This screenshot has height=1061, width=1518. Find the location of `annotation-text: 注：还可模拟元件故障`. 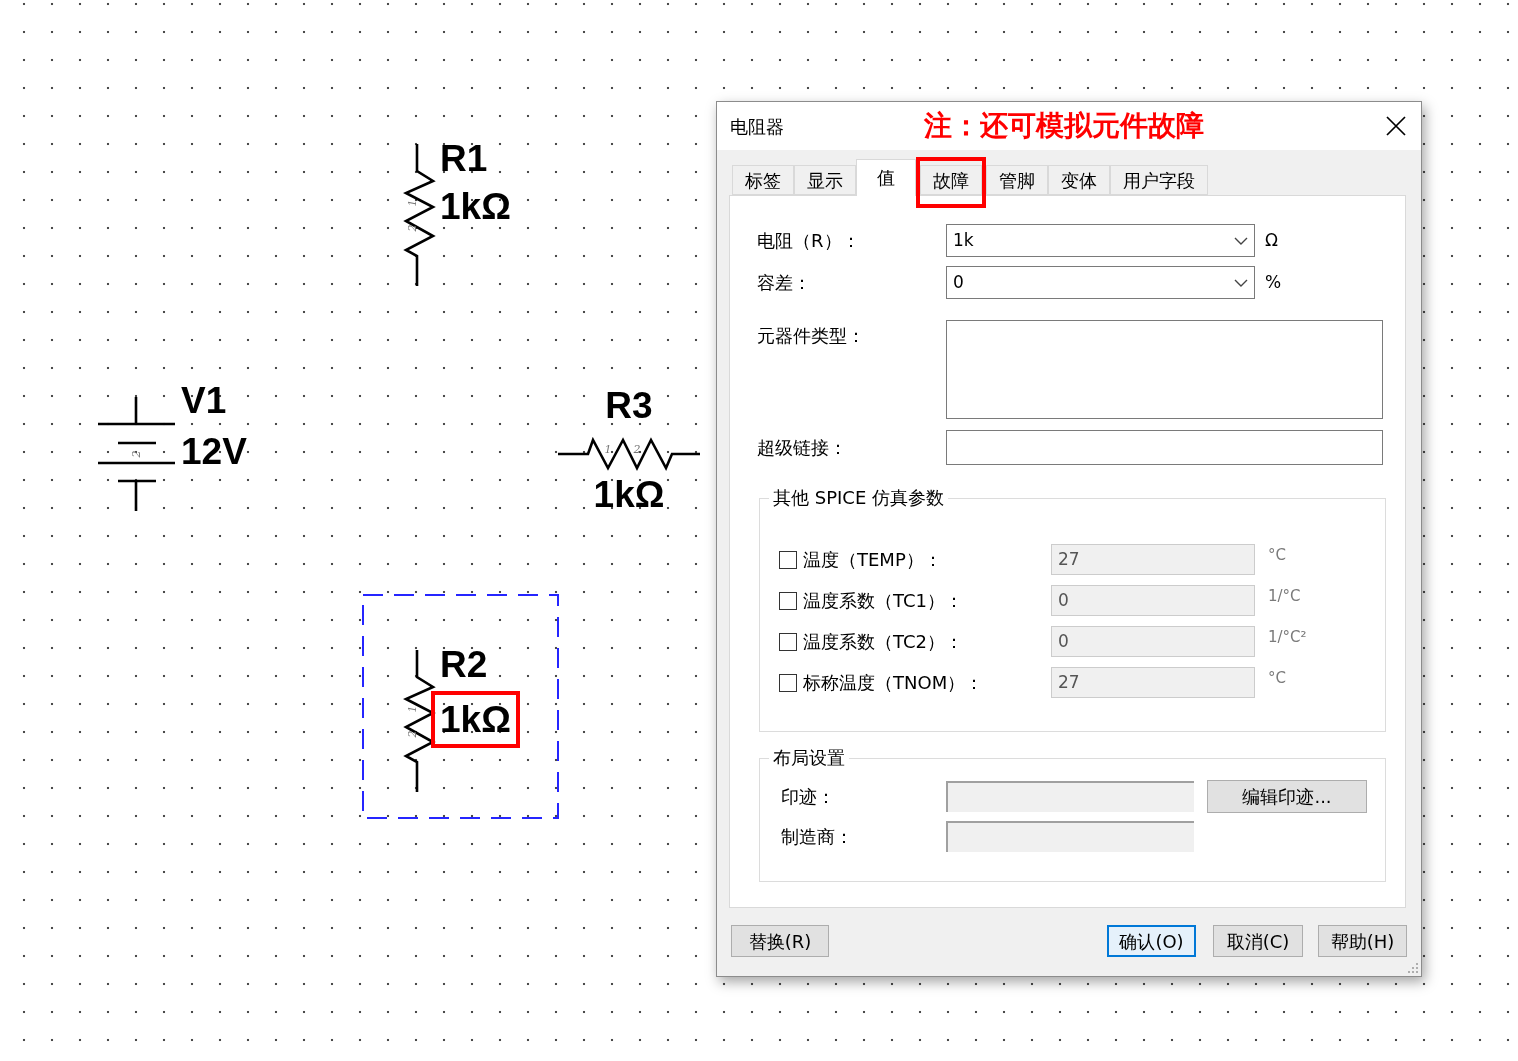

annotation-text: 注：还可模拟元件故障 is located at coordinates (1064, 126).